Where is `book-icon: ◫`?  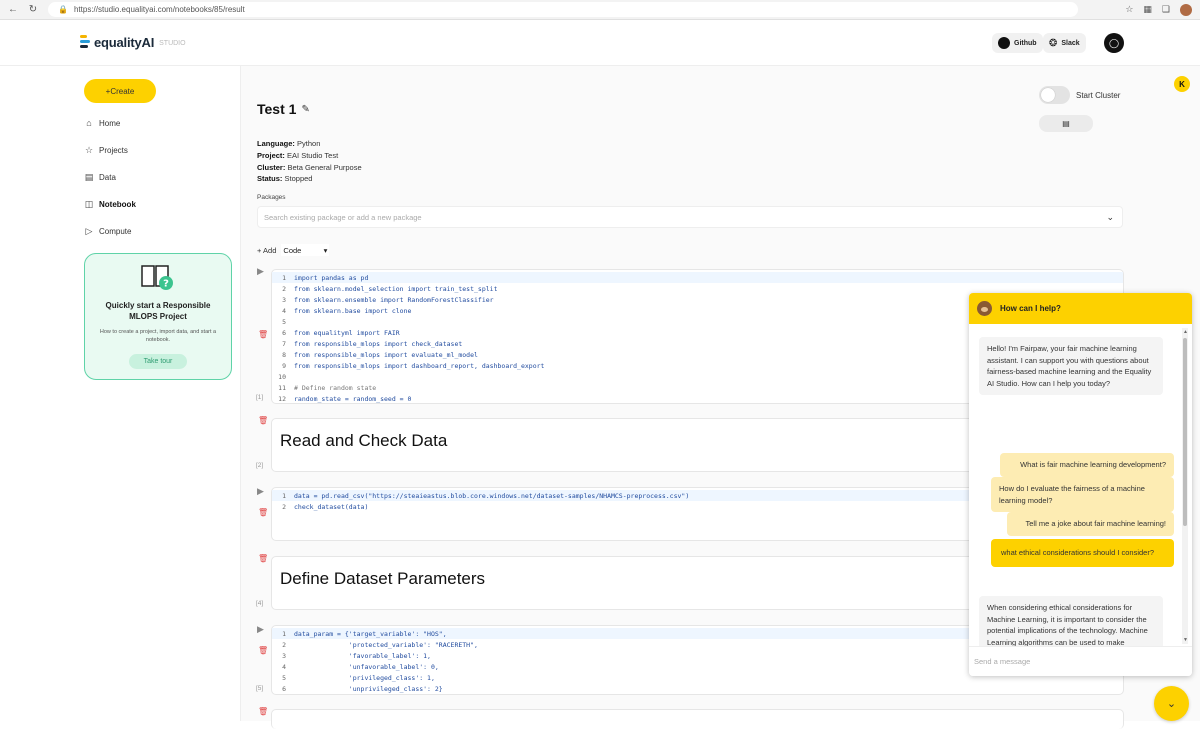 book-icon: ◫ is located at coordinates (89, 204).